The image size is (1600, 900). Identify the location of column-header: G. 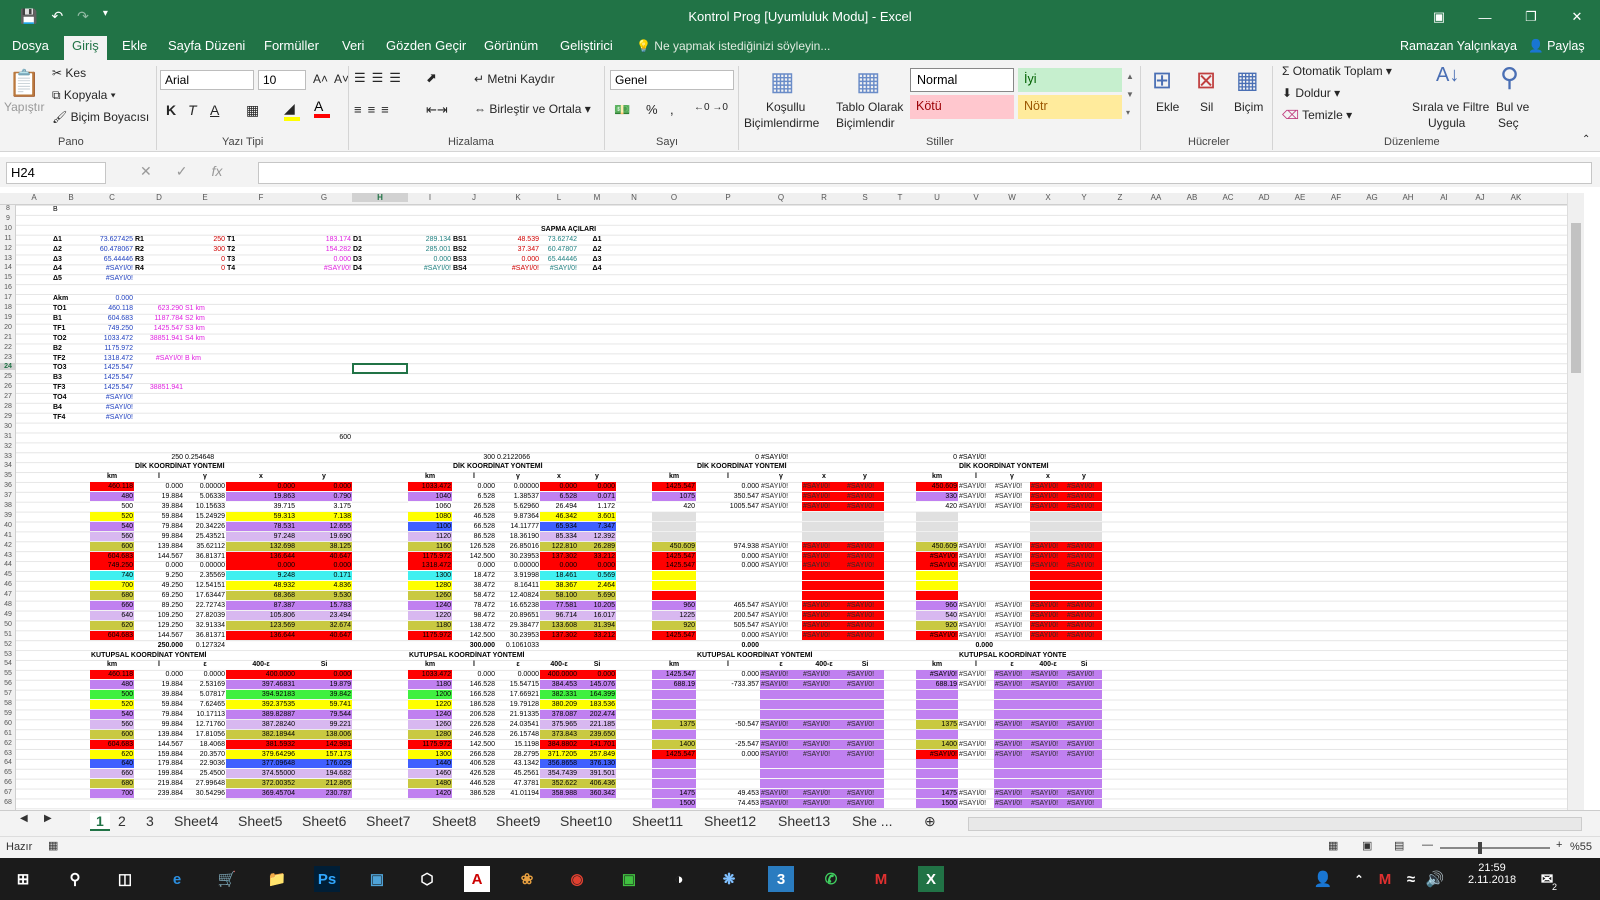
(324, 197).